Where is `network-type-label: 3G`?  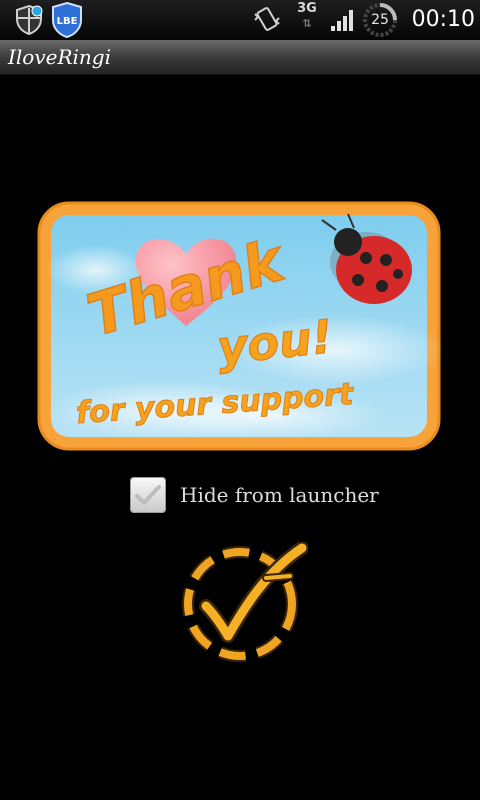
network-type-label: 3G is located at coordinates (307, 8).